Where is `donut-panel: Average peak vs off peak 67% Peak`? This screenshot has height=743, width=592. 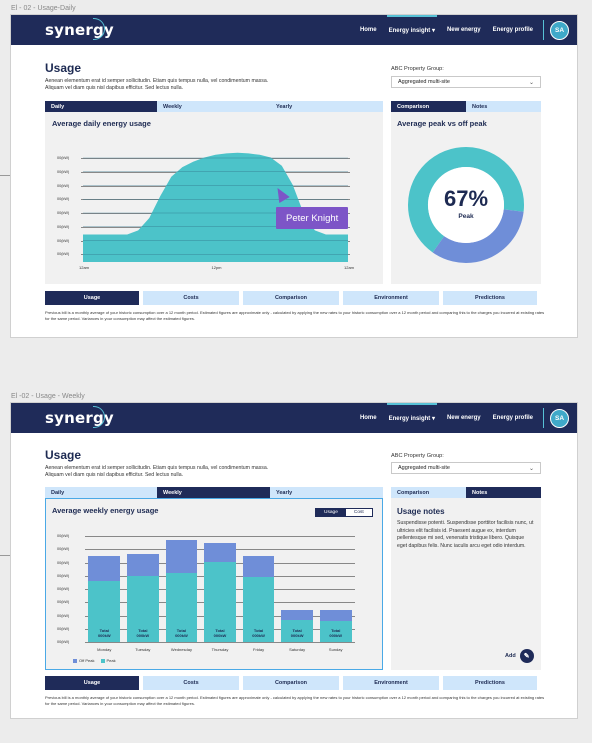 donut-panel: Average peak vs off peak 67% Peak is located at coordinates (466, 198).